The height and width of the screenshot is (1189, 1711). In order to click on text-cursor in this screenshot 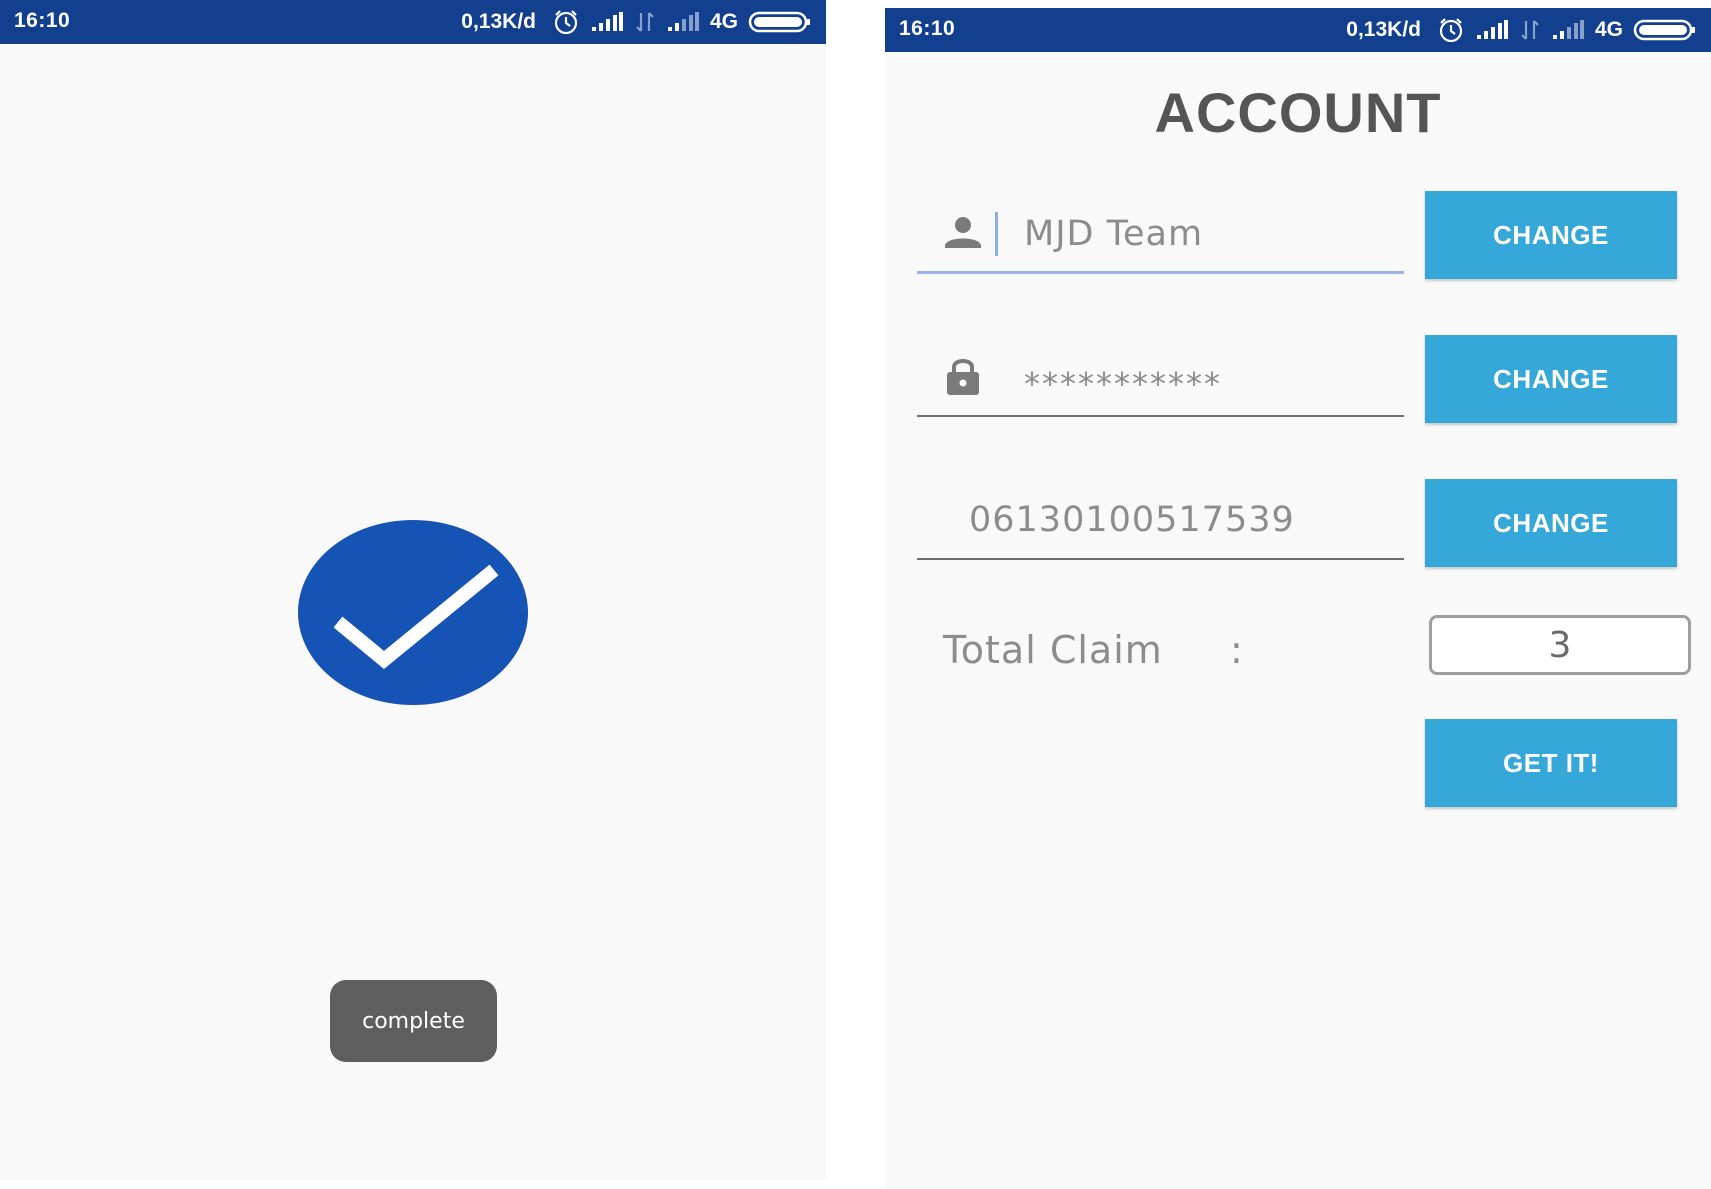, I will do `click(996, 234)`.